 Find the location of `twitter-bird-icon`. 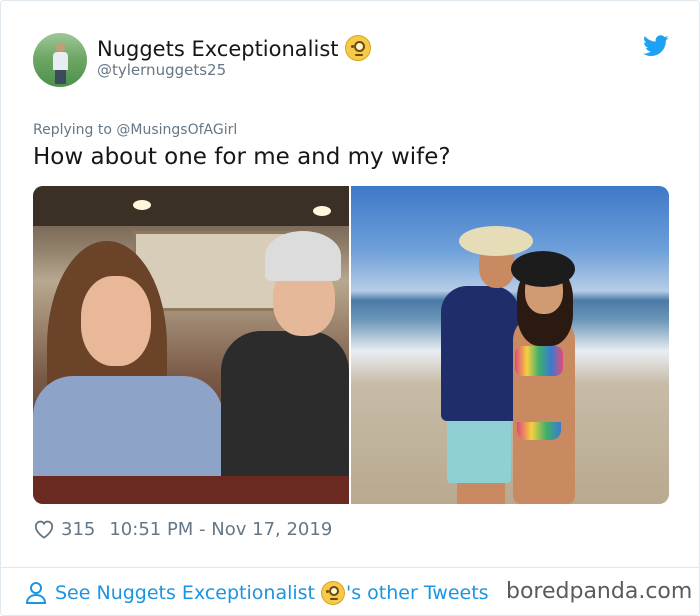

twitter-bird-icon is located at coordinates (656, 46).